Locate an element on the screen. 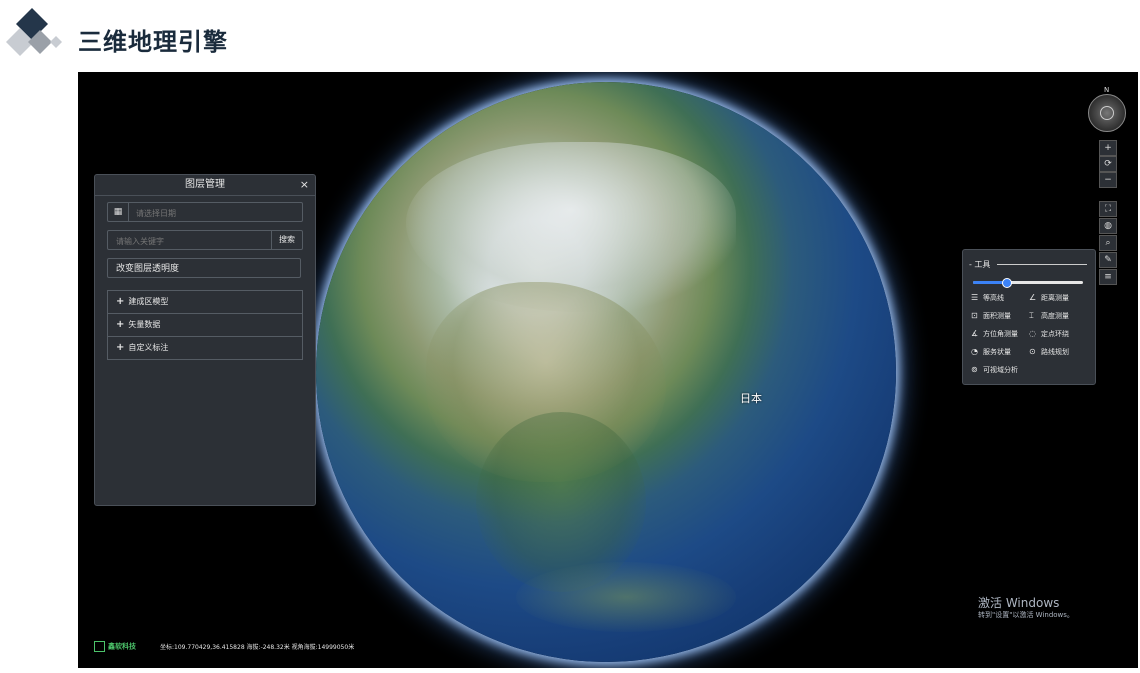 The width and height of the screenshot is (1140, 673). layer-panel-title: 图层管理 is located at coordinates (205, 184).